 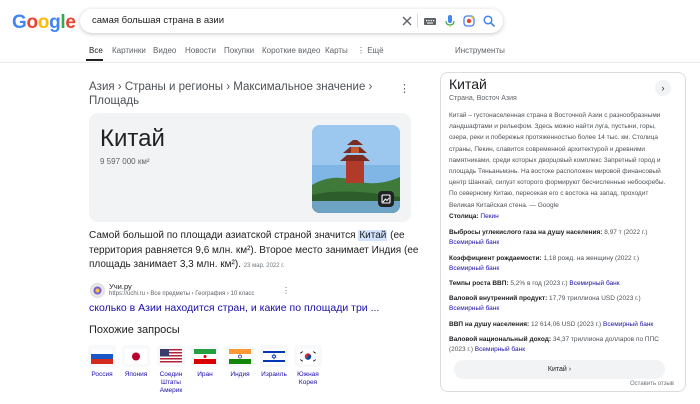 I want to click on logo-letter: e, so click(x=70, y=22).